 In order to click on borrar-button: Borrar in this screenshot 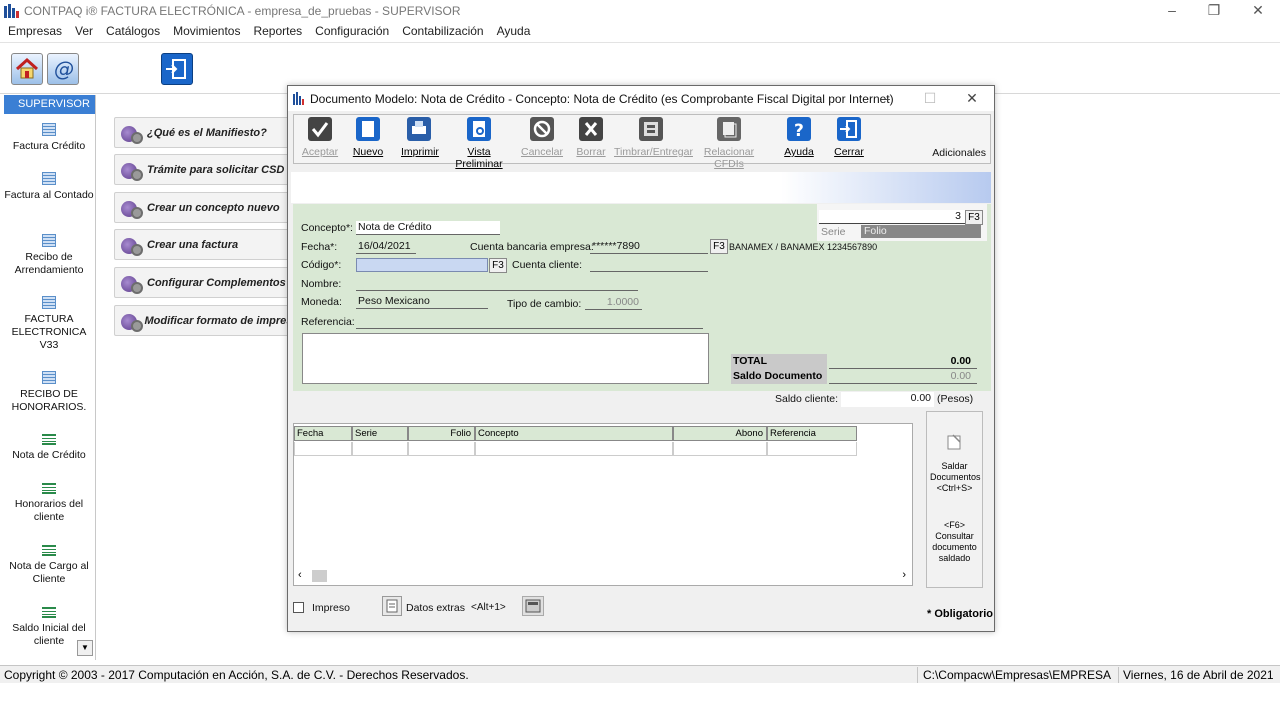, I will do `click(591, 137)`.